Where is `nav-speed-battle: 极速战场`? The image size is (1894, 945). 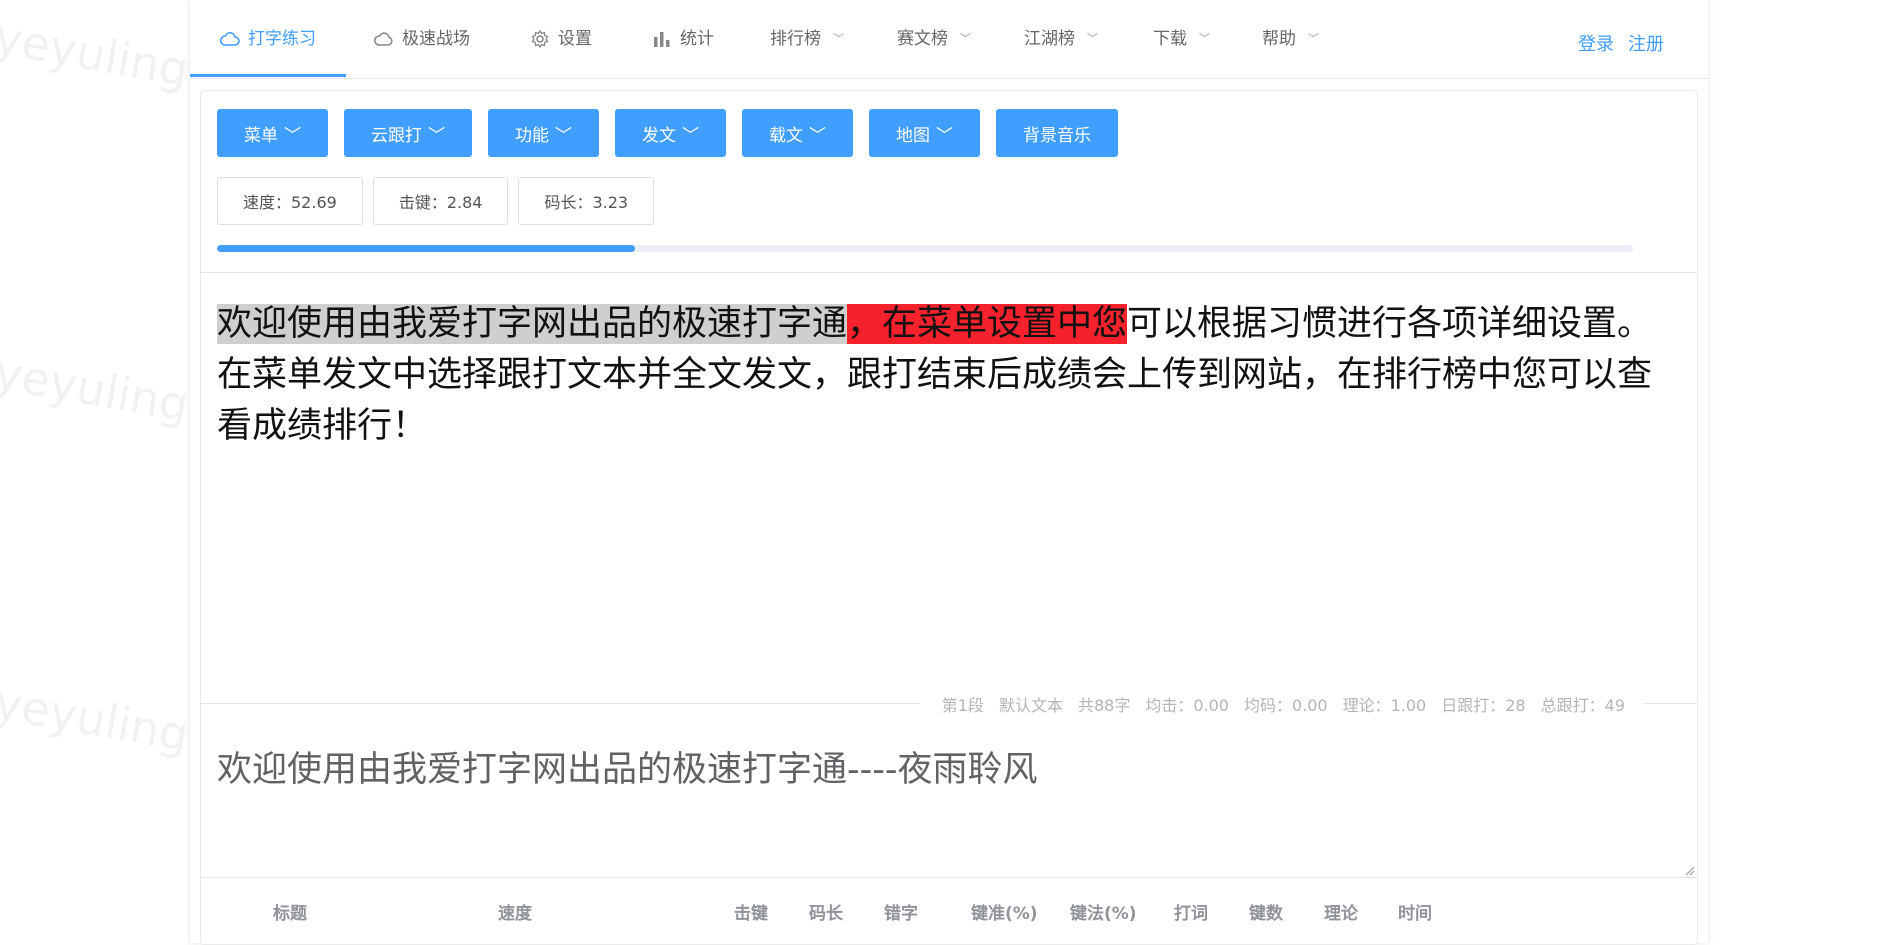 nav-speed-battle: 极速战场 is located at coordinates (422, 39).